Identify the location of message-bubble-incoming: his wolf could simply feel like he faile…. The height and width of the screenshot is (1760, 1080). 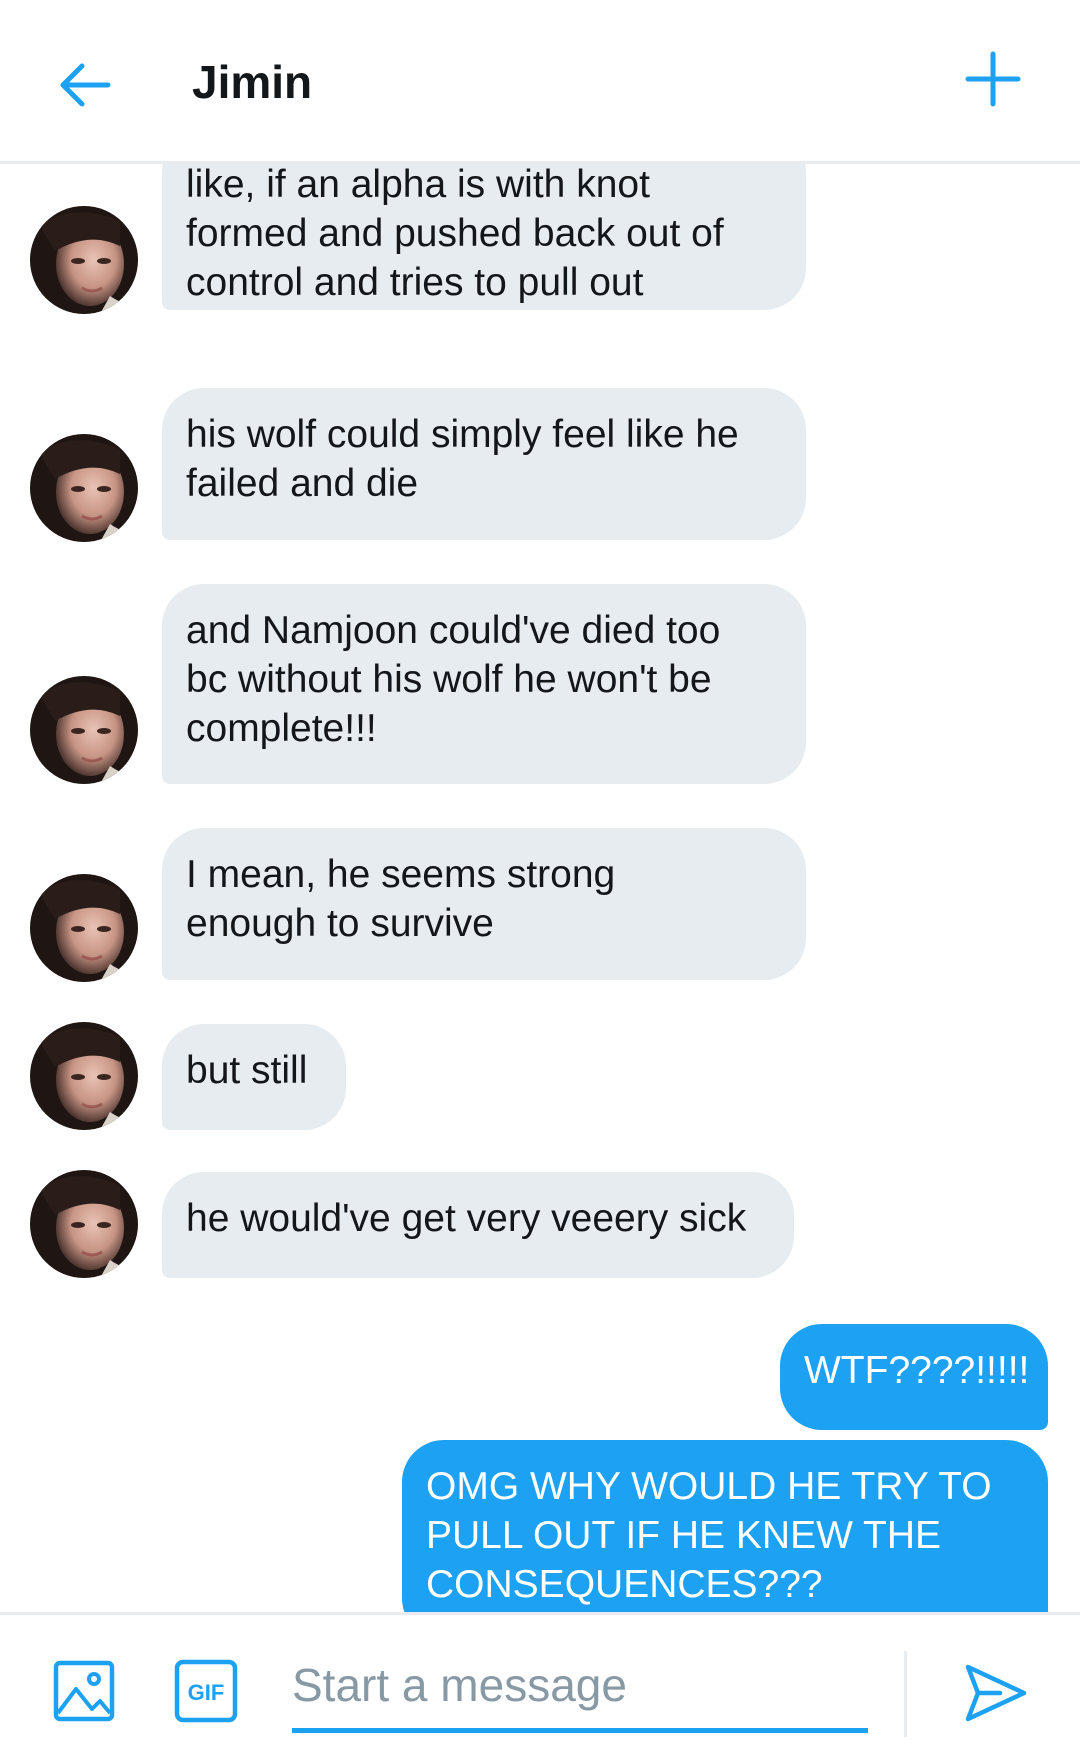
(484, 464).